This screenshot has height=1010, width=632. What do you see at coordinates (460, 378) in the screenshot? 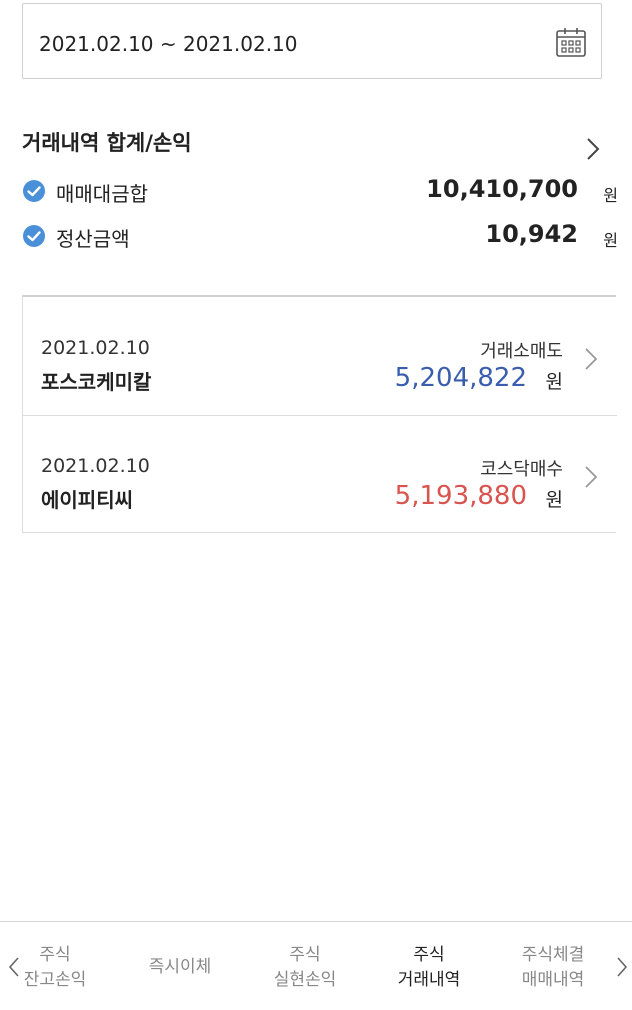
I see `transaction-amount: 5,204,822` at bounding box center [460, 378].